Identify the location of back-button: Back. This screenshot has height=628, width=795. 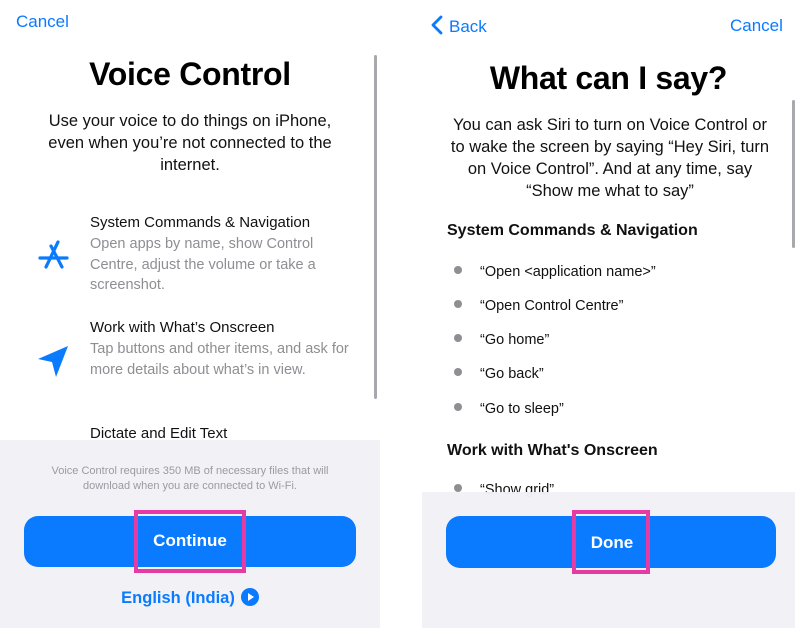
(458, 26).